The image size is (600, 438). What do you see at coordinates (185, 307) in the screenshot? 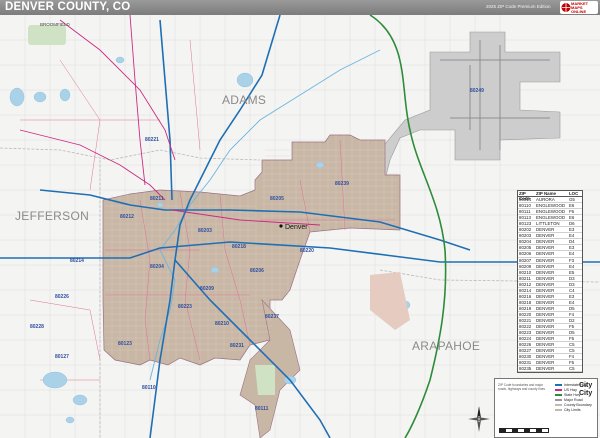
I see `zip-label: 80223` at bounding box center [185, 307].